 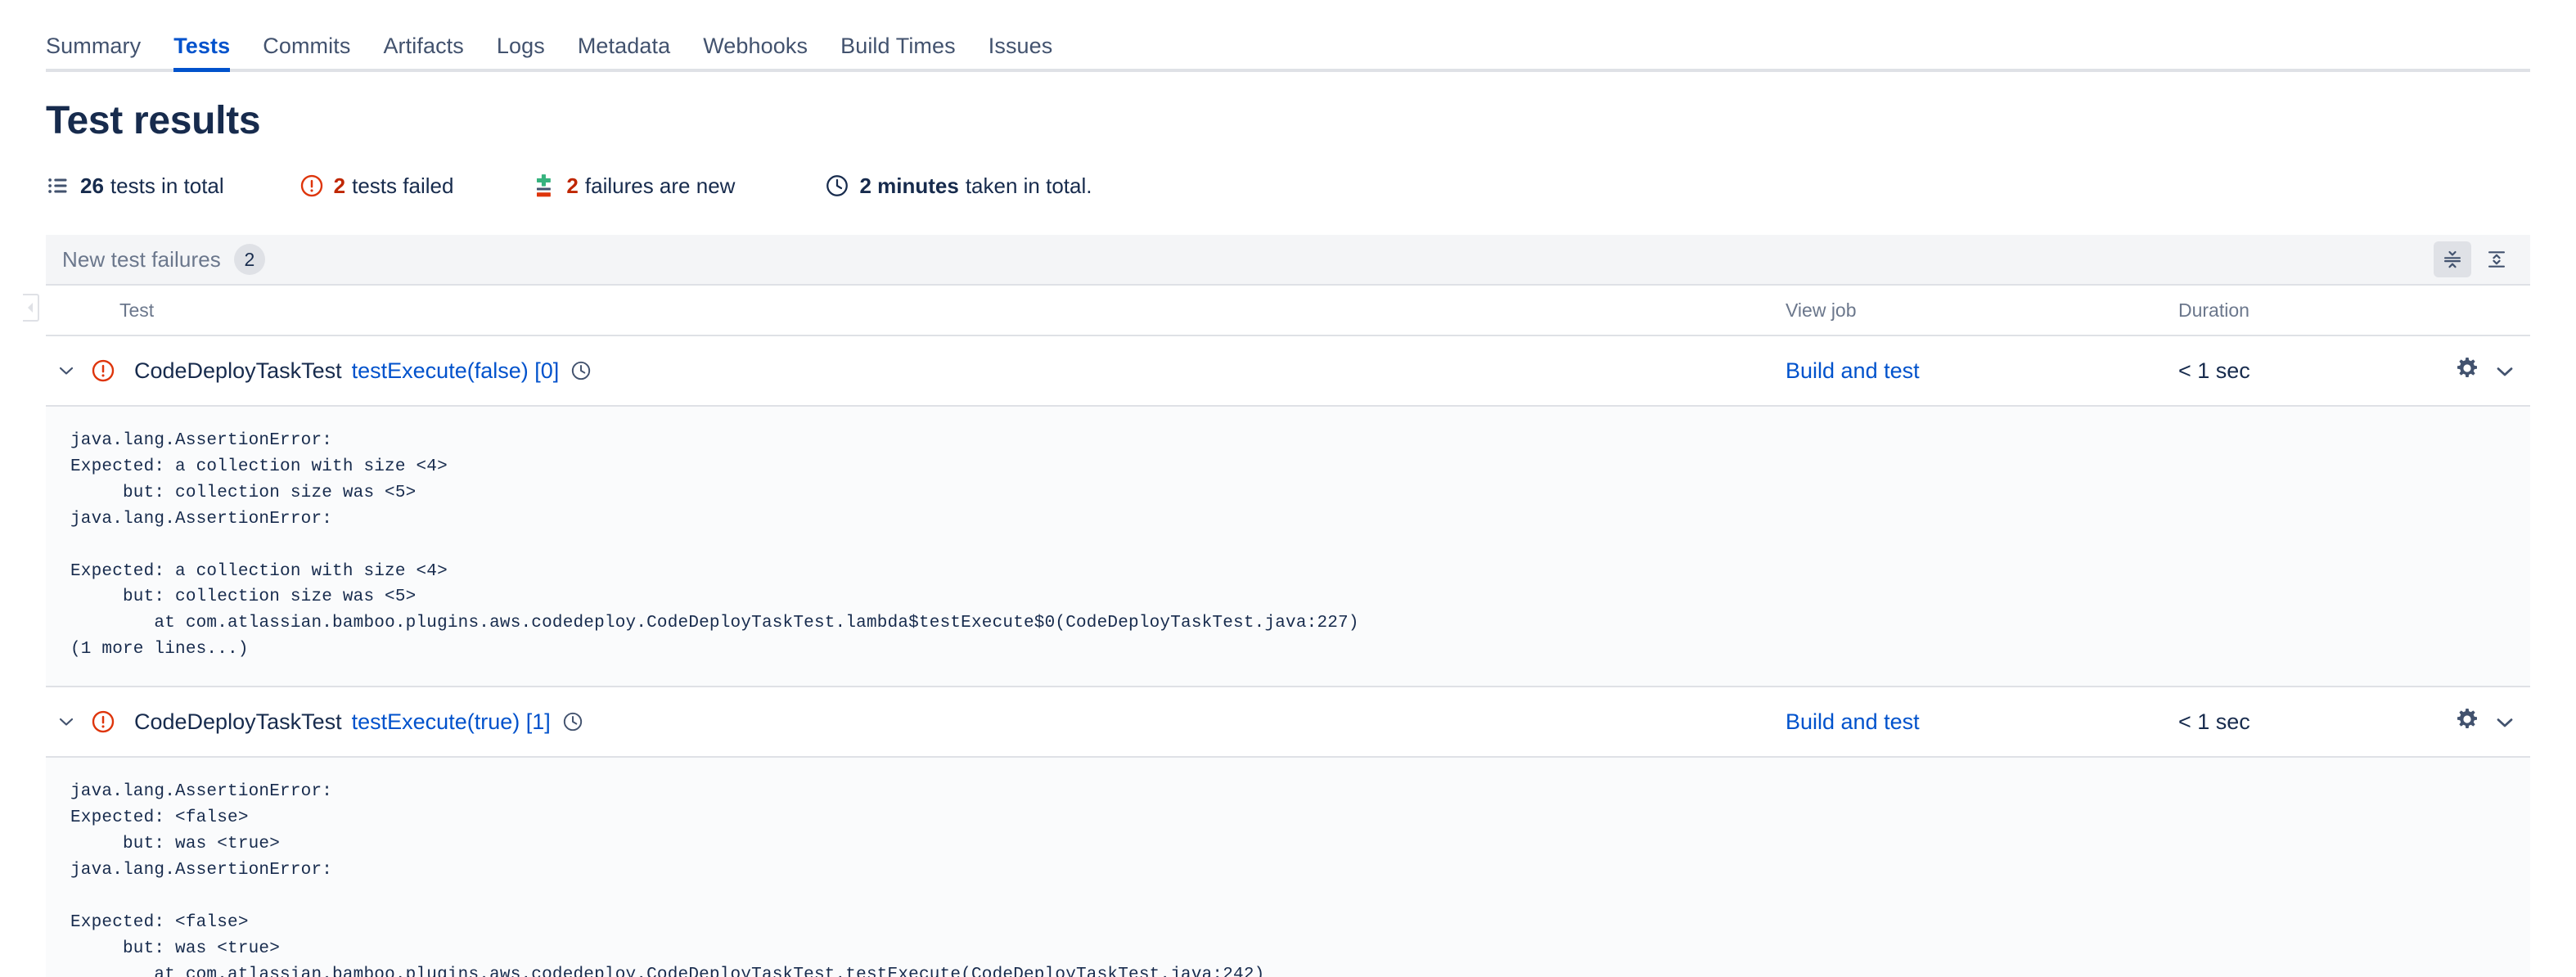 I want to click on tab-label: Artifacts, so click(x=423, y=46).